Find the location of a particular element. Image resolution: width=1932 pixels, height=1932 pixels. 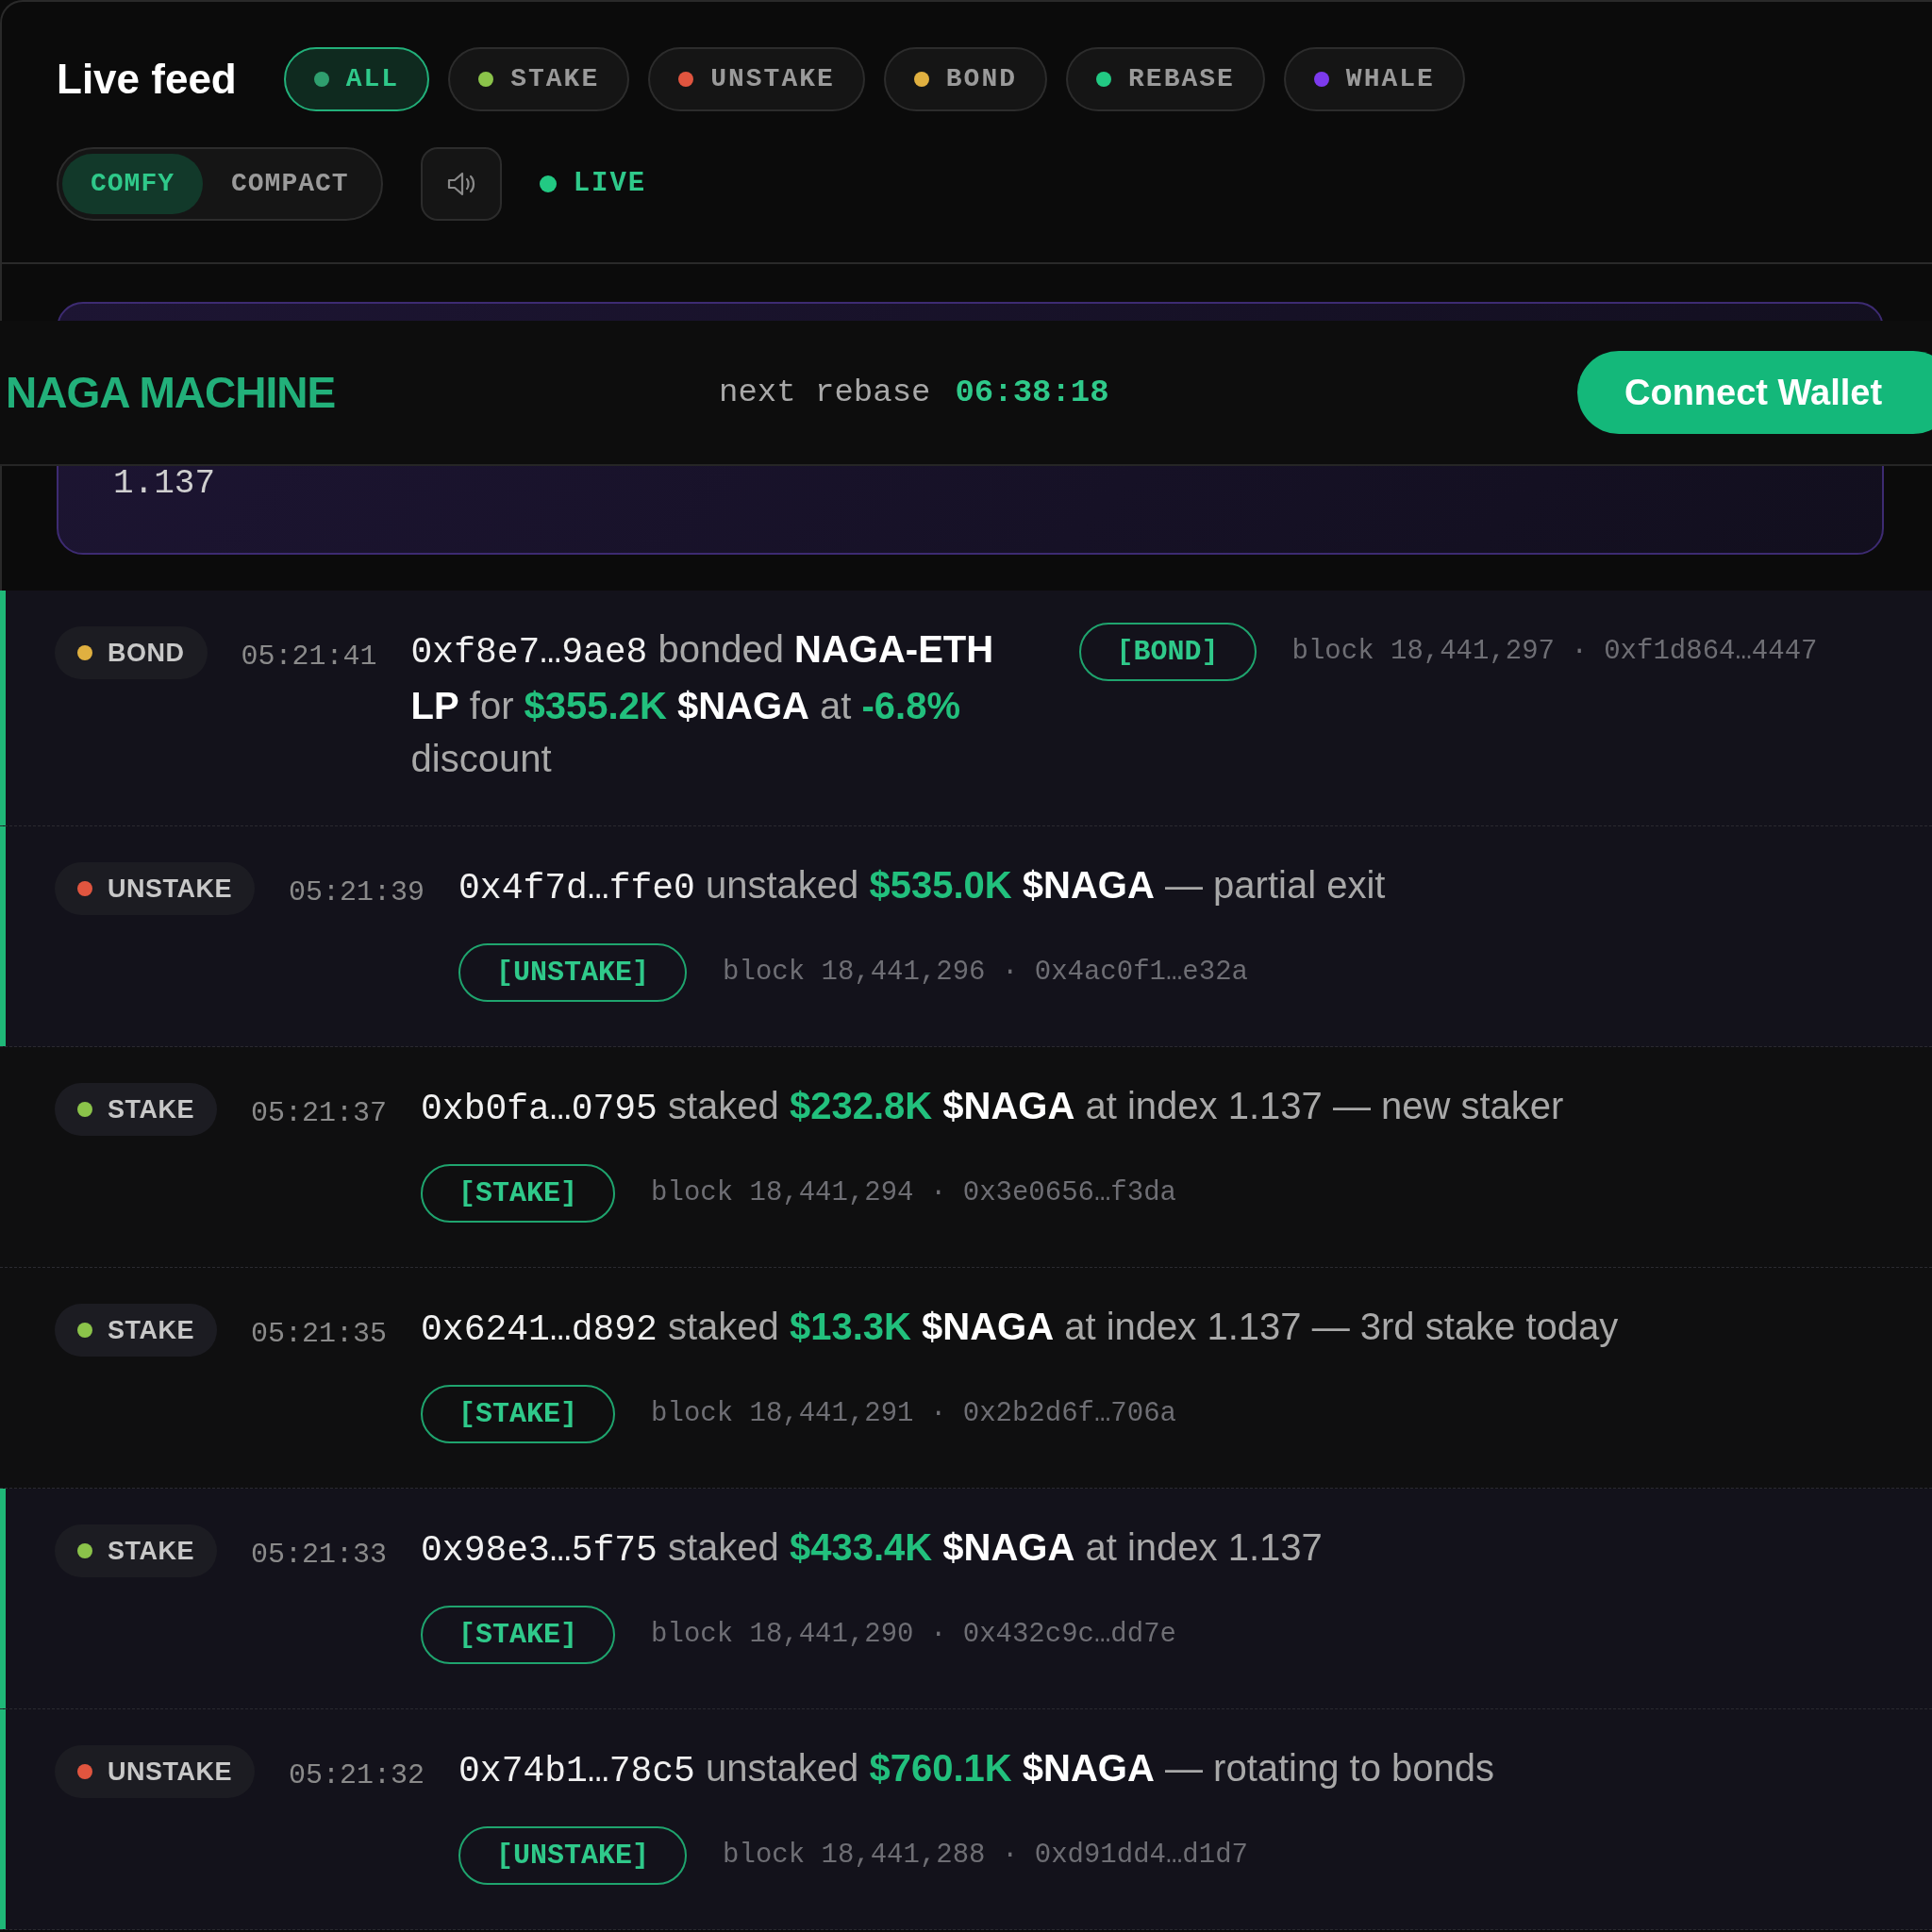

event-description: 0x6241…d892 staked $13.3K $NAGA at index 1.137 — 3rd stake today is located at coordinates (1020, 1329).